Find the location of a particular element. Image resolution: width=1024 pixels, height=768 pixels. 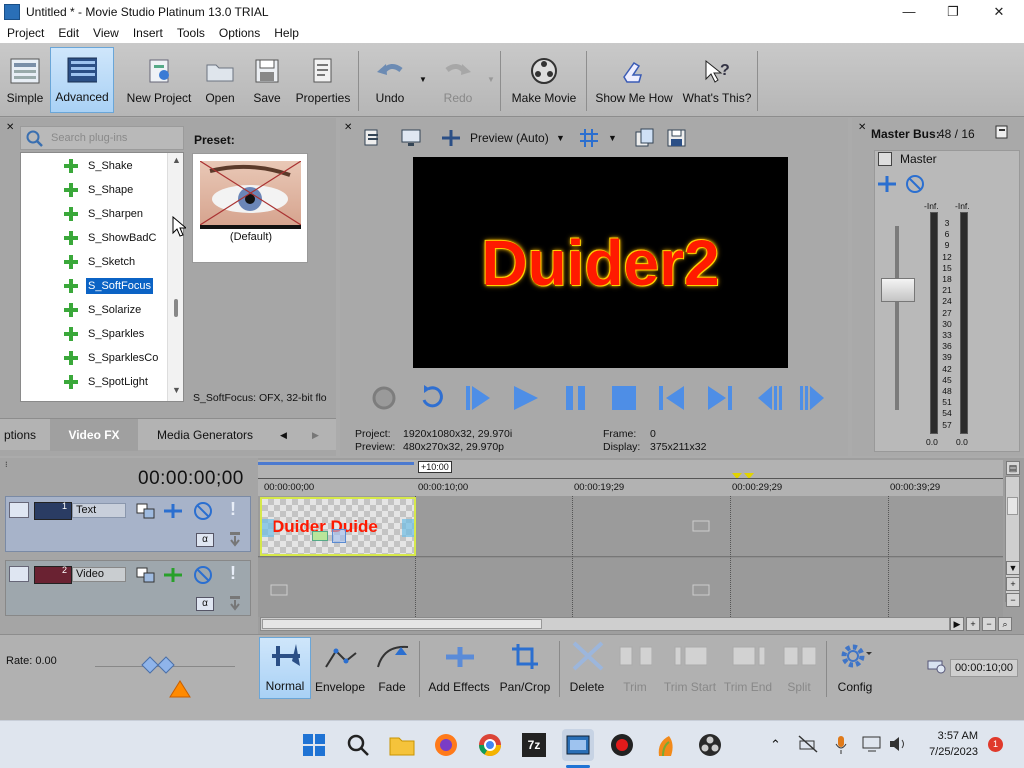

normal-tool-button: Normal is located at coordinates (285, 668).